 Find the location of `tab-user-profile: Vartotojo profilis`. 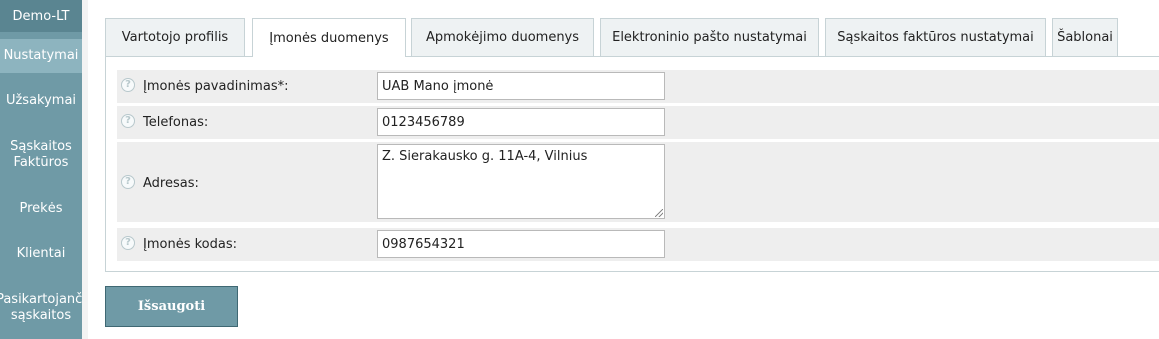

tab-user-profile: Vartotojo profilis is located at coordinates (175, 37).